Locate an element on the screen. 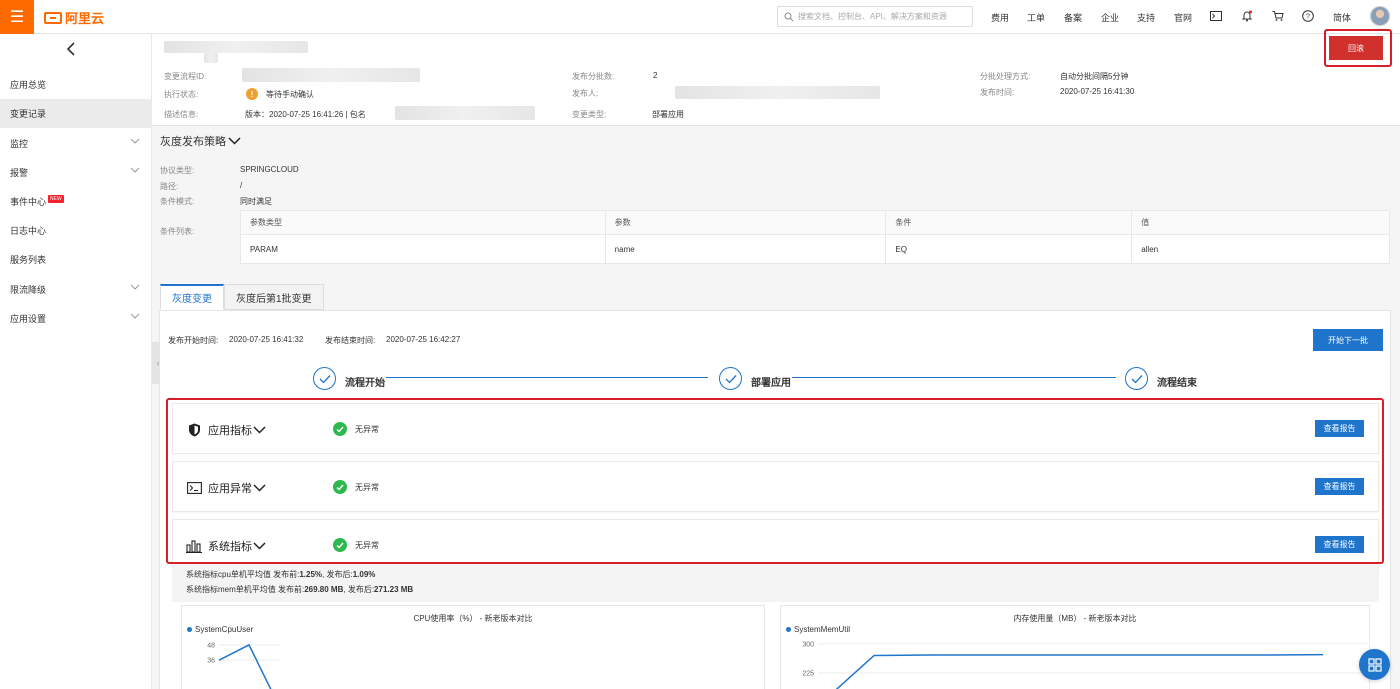 This screenshot has width=1400, height=689. table-header-row: 参数类型 参数 条件 值 is located at coordinates (815, 222).